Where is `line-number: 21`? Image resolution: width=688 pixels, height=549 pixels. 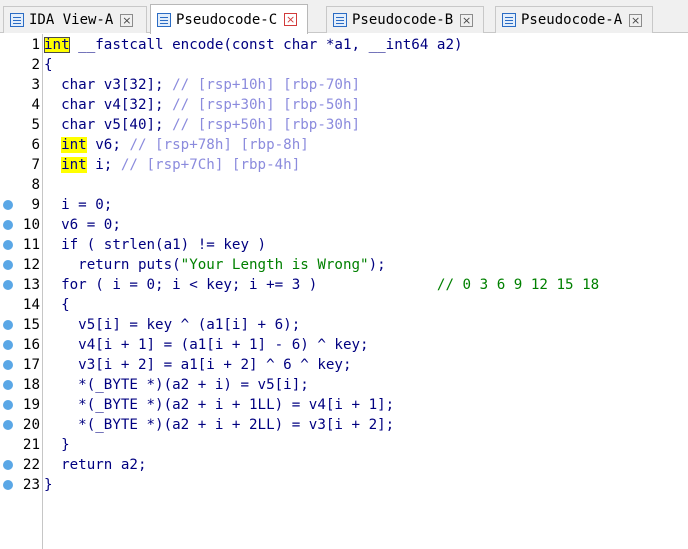 line-number: 21 is located at coordinates (31, 445).